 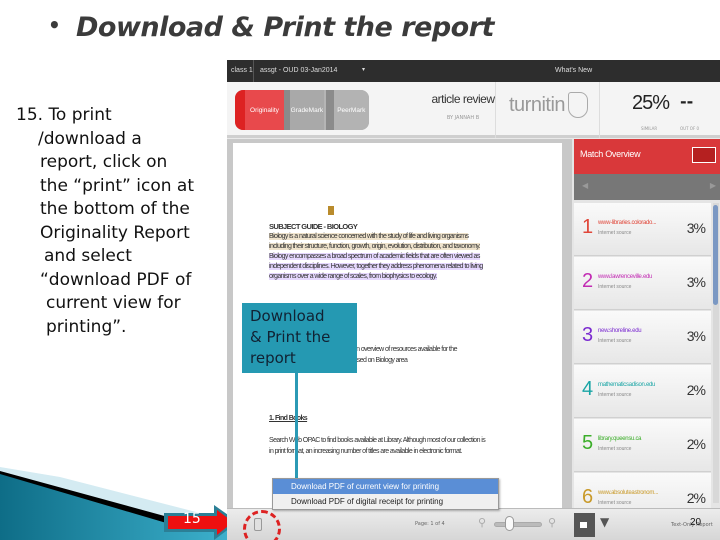 I want to click on match-overview-button, so click(x=584, y=525).